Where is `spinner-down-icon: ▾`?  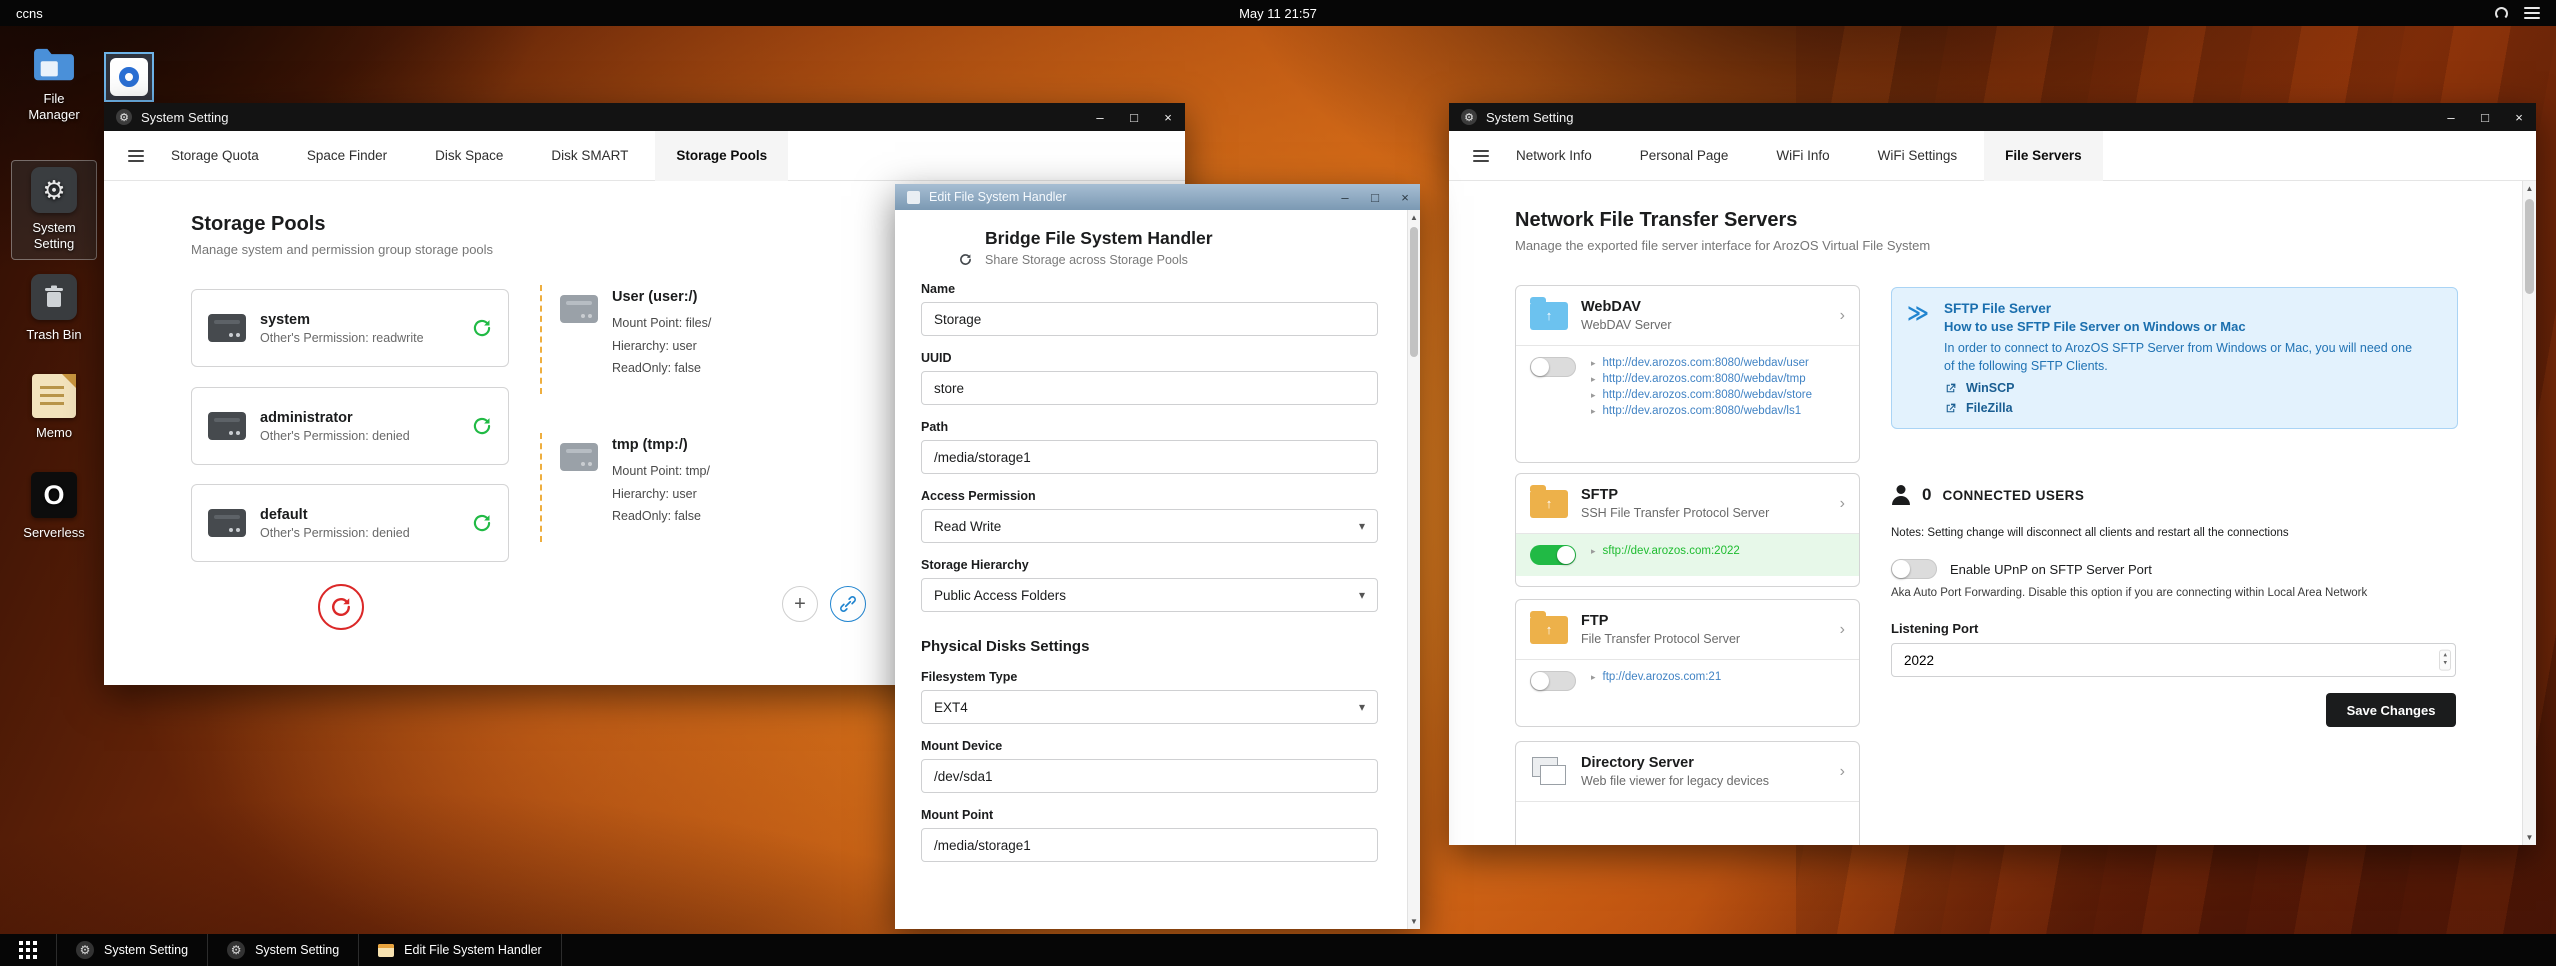
spinner-down-icon: ▾ is located at coordinates (2445, 664).